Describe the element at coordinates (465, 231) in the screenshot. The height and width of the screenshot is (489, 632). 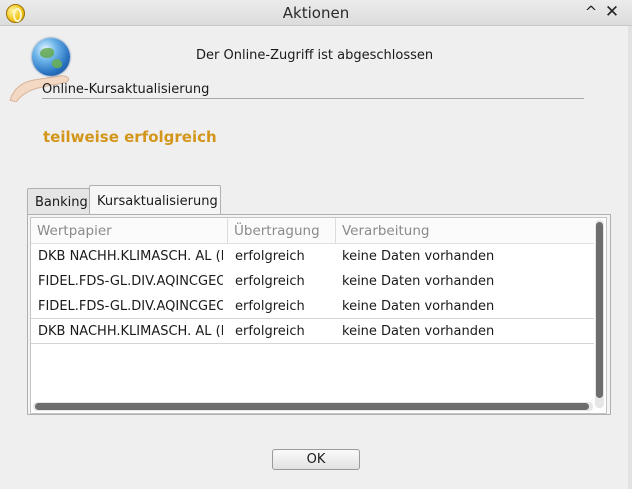
I see `column-header-verarbeitung: Verarbeitung` at that location.